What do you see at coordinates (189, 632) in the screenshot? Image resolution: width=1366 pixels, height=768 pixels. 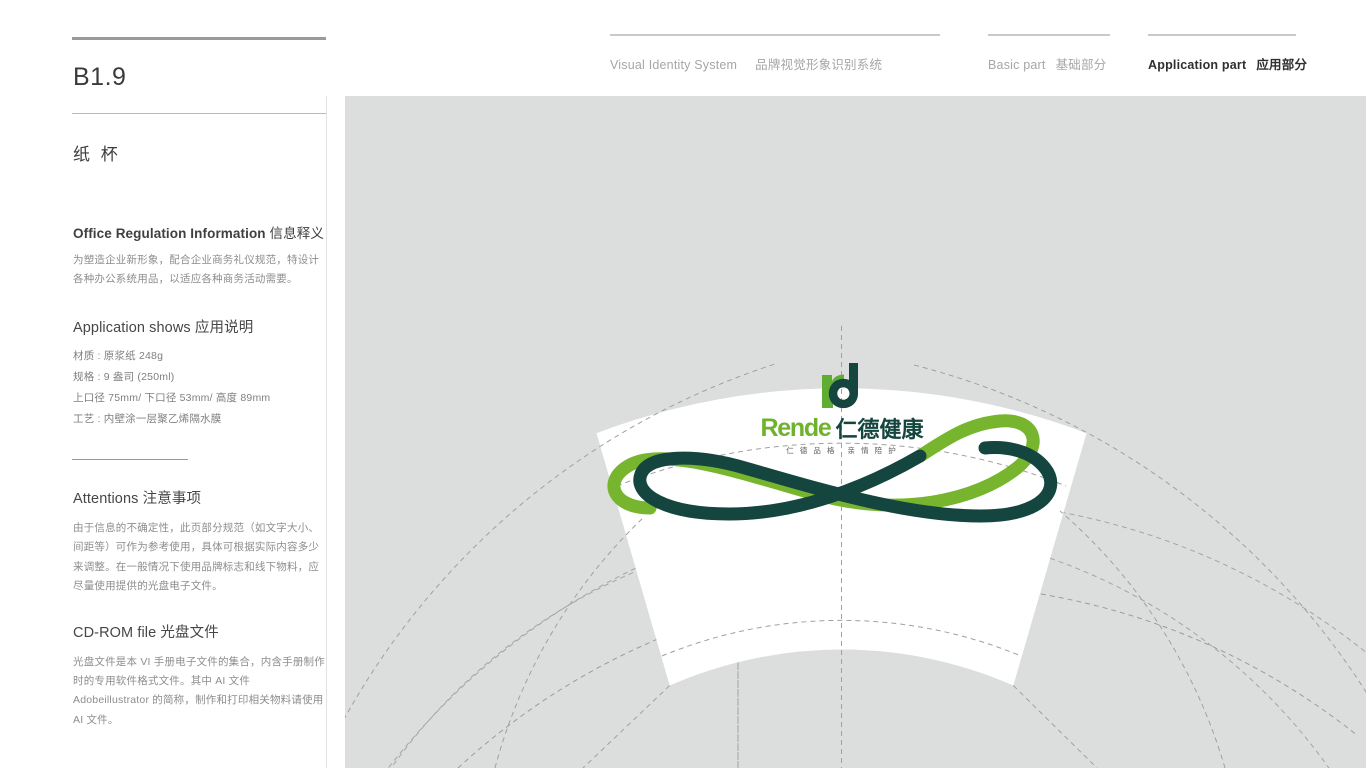 I see `heading-cn: 光盘文件` at bounding box center [189, 632].